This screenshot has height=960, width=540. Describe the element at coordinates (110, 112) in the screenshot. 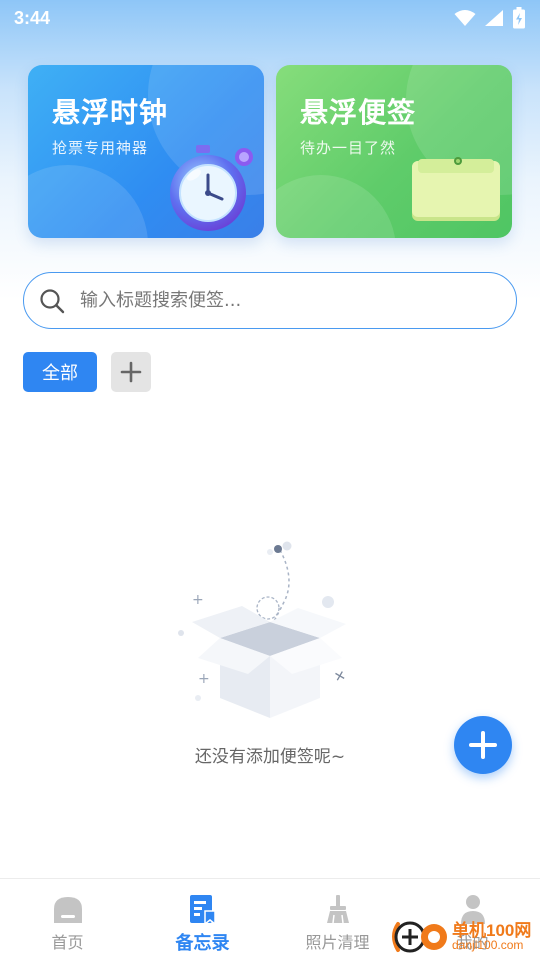

I see `card-title: 悬浮时钟` at that location.